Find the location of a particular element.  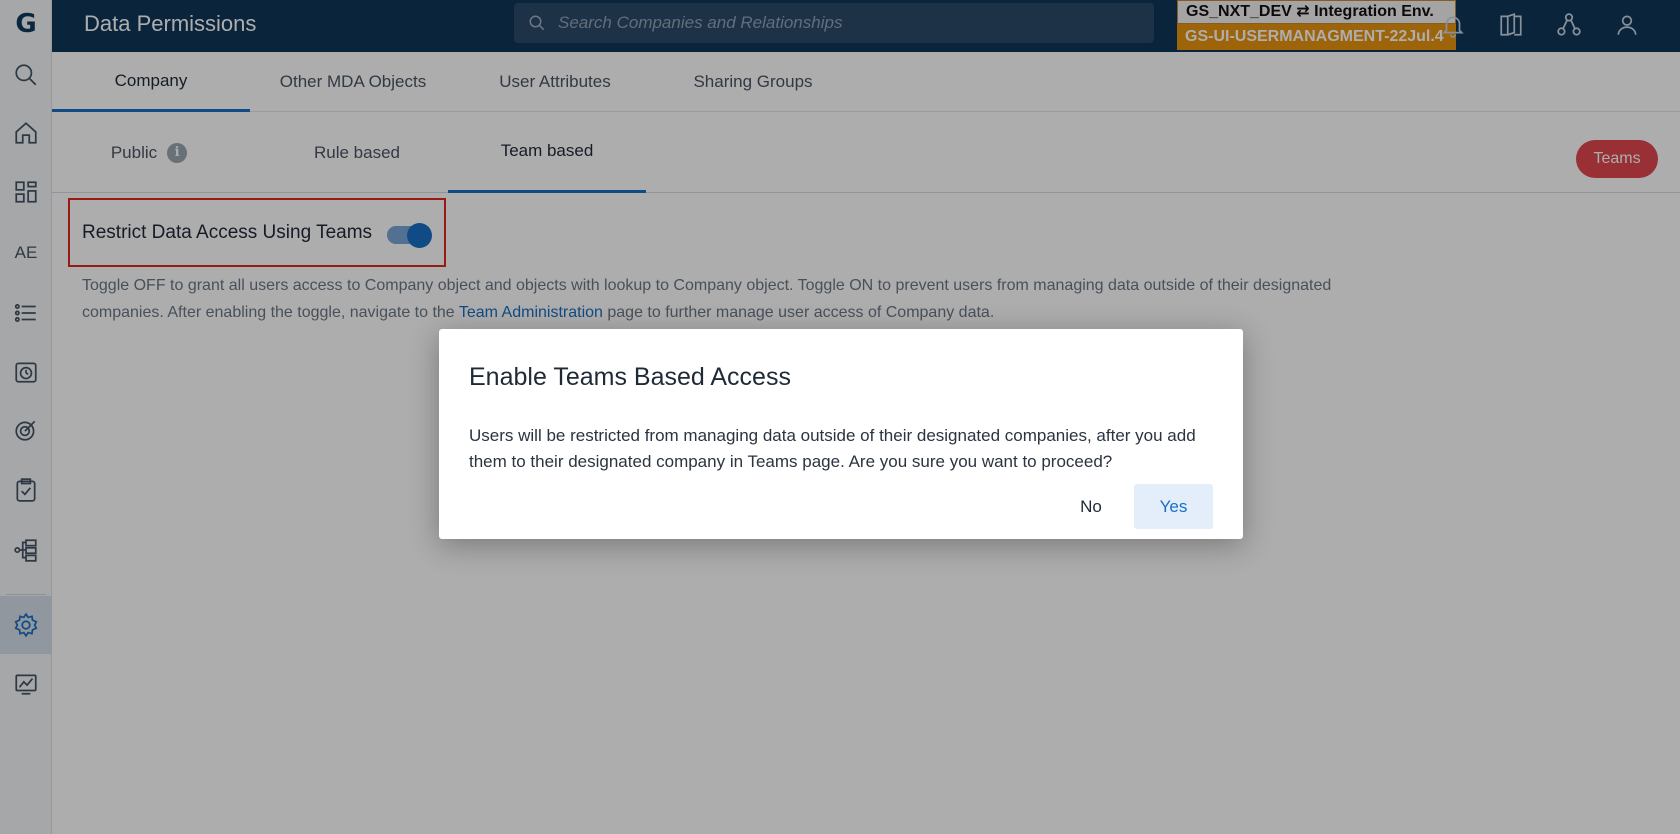

dialog-title: Enable Teams Based Access is located at coordinates (630, 377).